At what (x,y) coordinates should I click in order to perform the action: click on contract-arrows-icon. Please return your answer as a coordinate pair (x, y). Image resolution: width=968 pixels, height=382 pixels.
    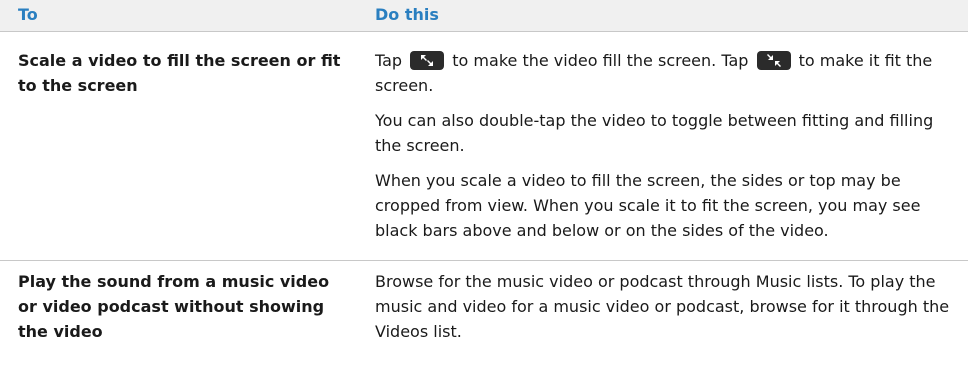
    Looking at the image, I should click on (773, 60).